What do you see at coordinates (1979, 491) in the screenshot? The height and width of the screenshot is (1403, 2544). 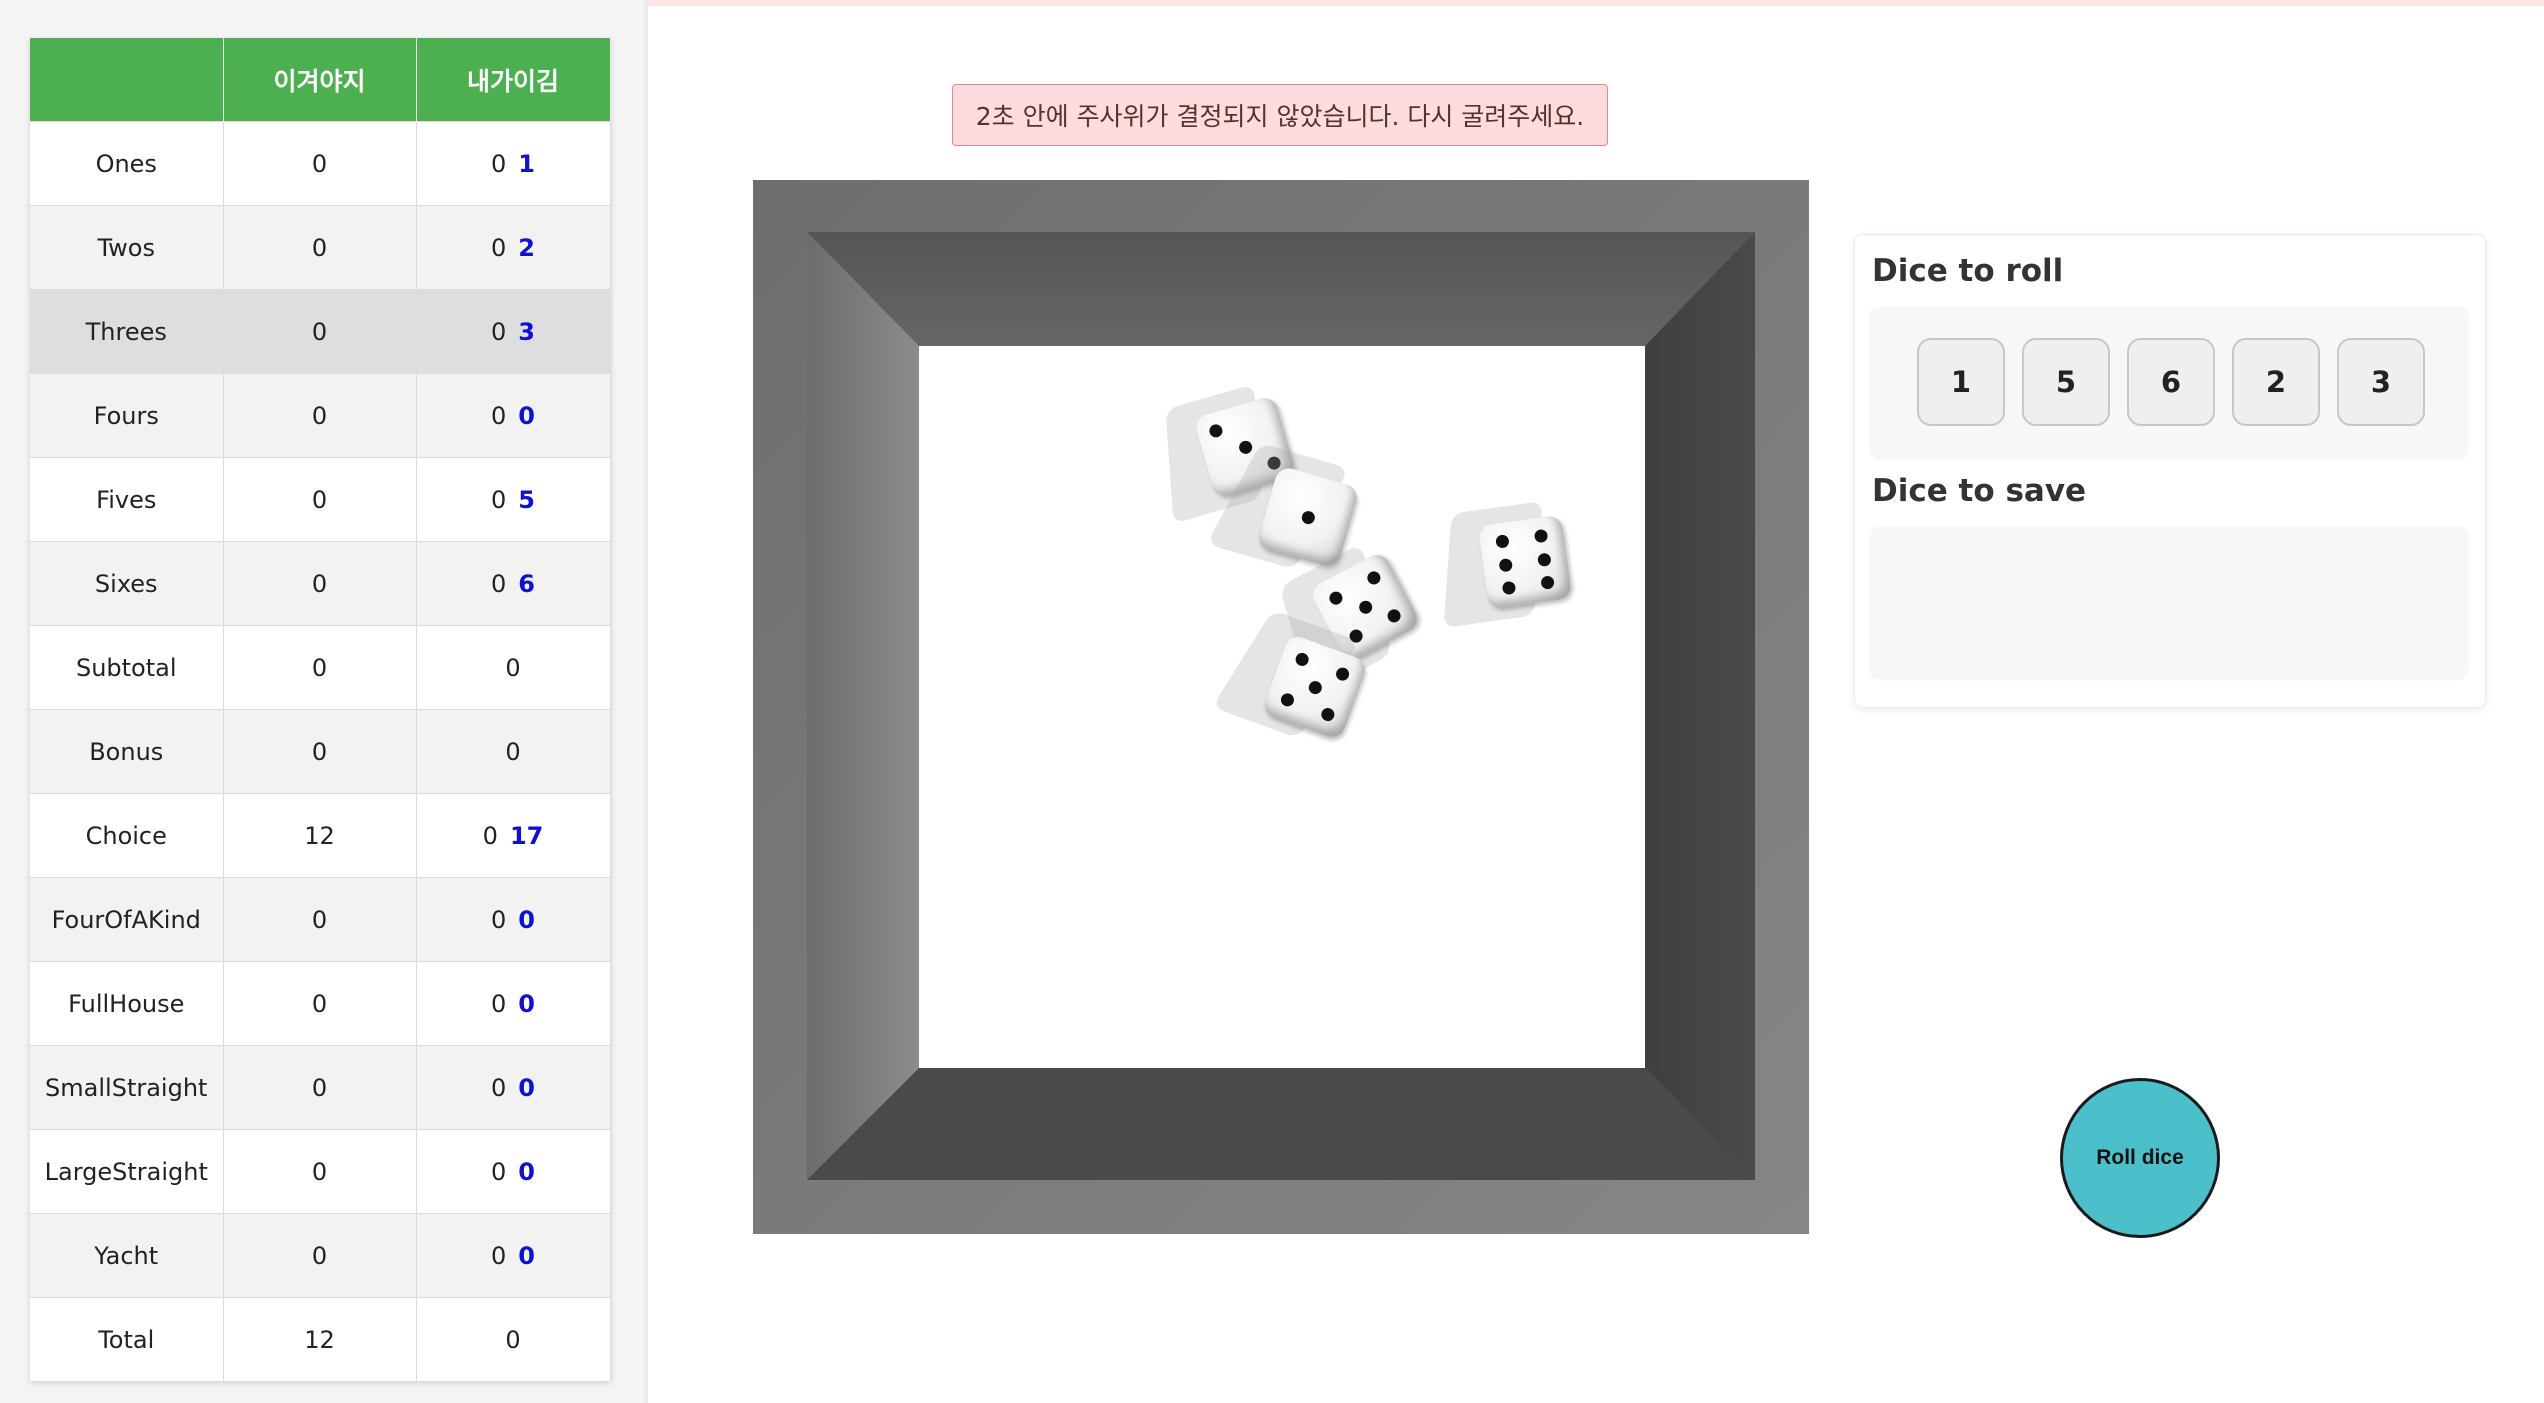 I see `dice-to-save-heading: Dice to save` at bounding box center [1979, 491].